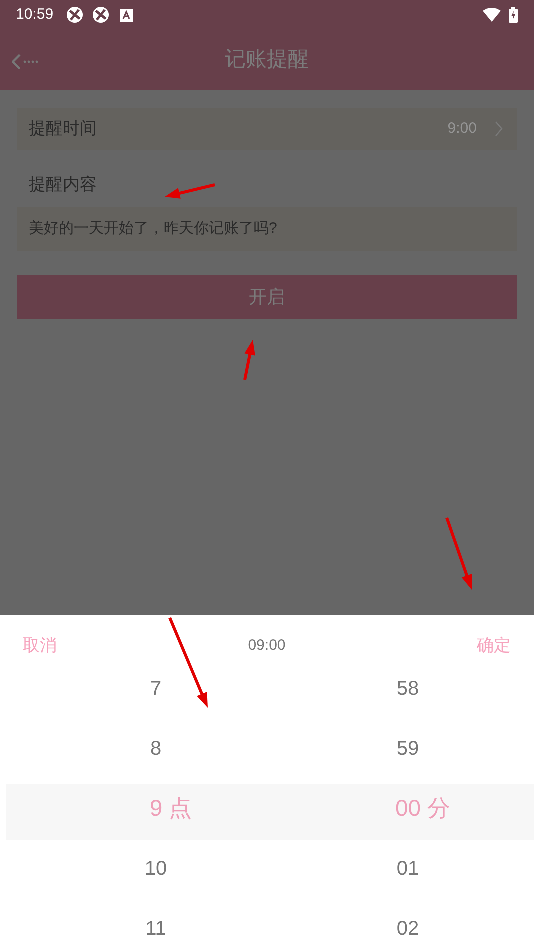 This screenshot has width=534, height=950. What do you see at coordinates (499, 129) in the screenshot?
I see `chevron-right-icon` at bounding box center [499, 129].